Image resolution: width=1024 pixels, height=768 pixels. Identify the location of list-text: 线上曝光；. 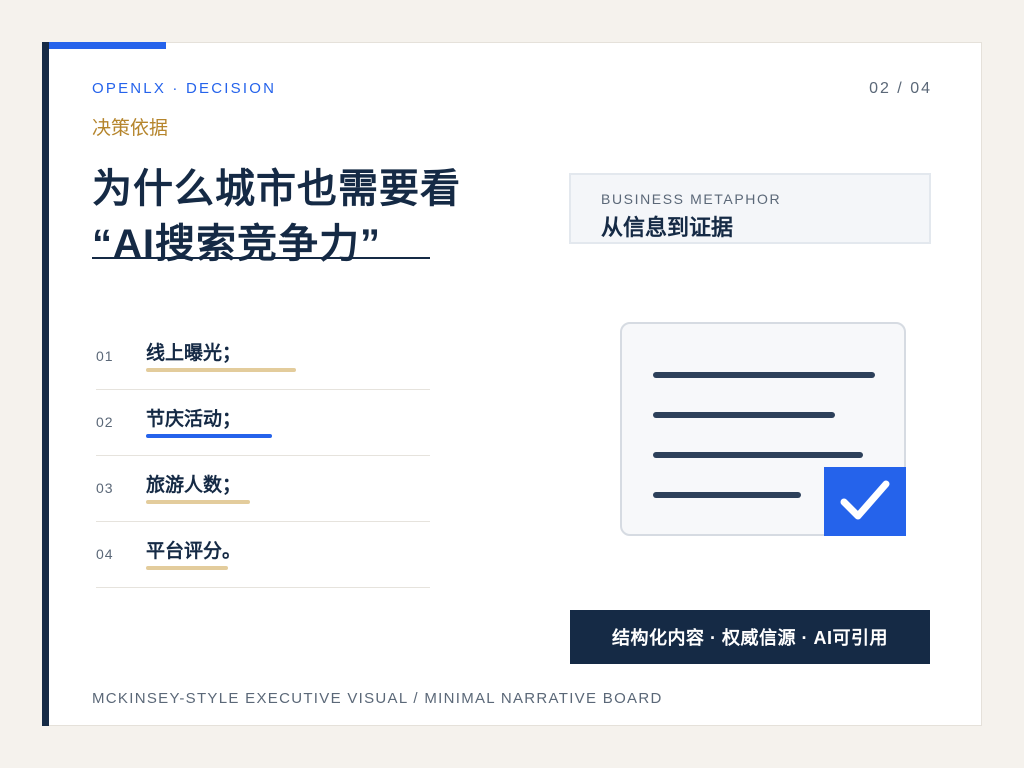
(194, 353).